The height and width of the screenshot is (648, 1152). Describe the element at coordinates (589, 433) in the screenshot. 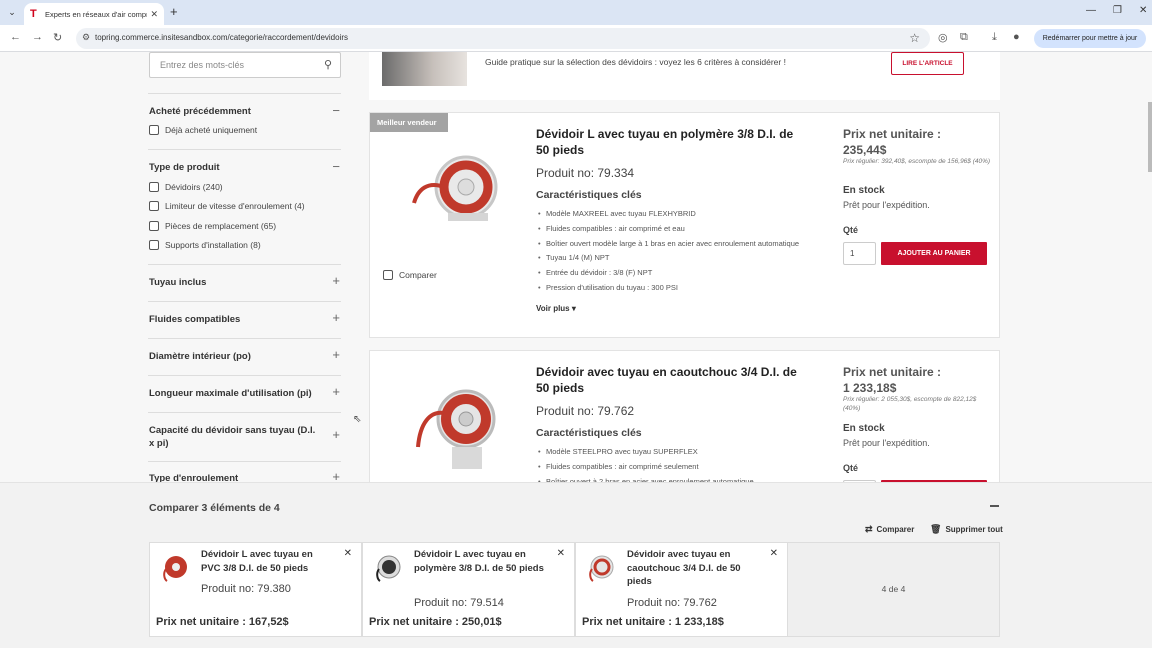

I see `features-title: Caractéristiques clés` at that location.